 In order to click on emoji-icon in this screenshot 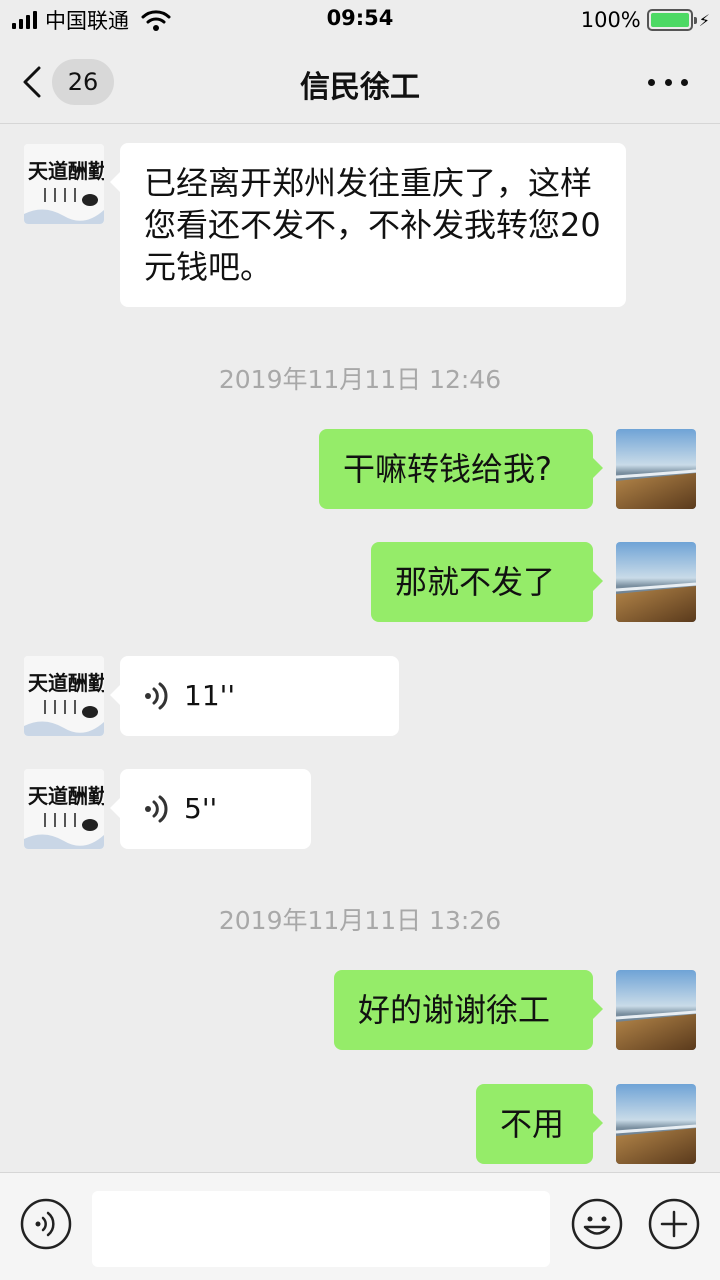, I will do `click(597, 1224)`.